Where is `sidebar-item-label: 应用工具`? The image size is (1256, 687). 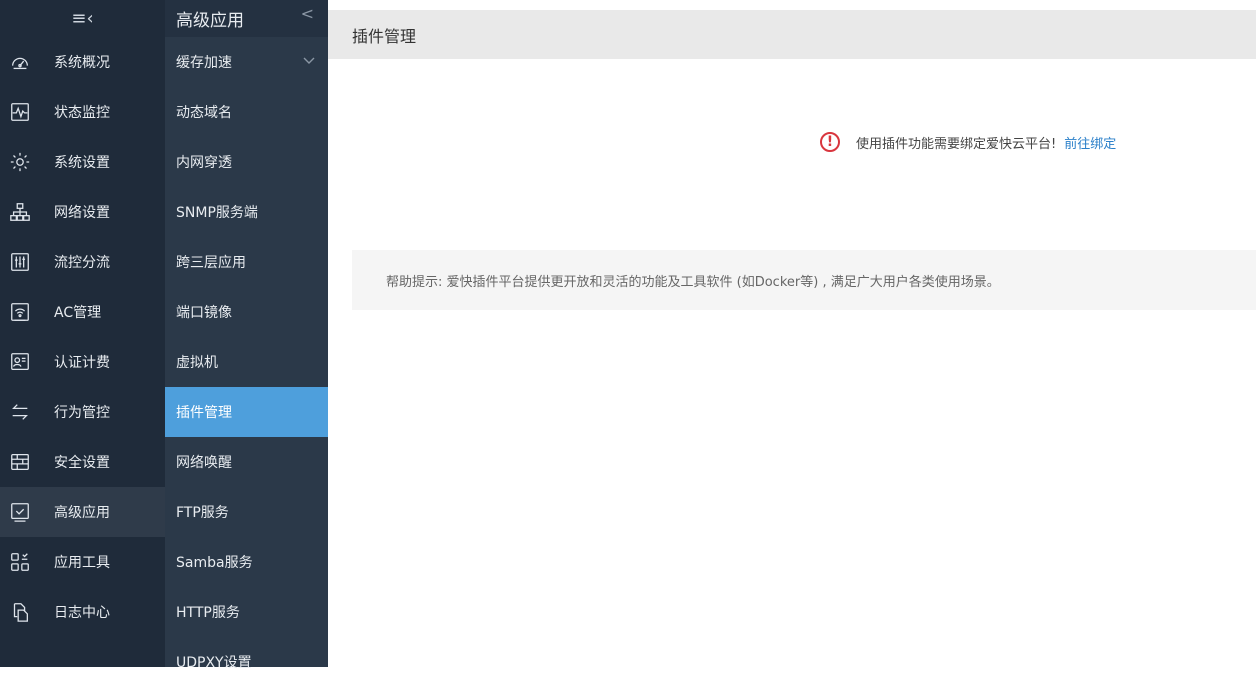
sidebar-item-label: 应用工具 is located at coordinates (82, 563).